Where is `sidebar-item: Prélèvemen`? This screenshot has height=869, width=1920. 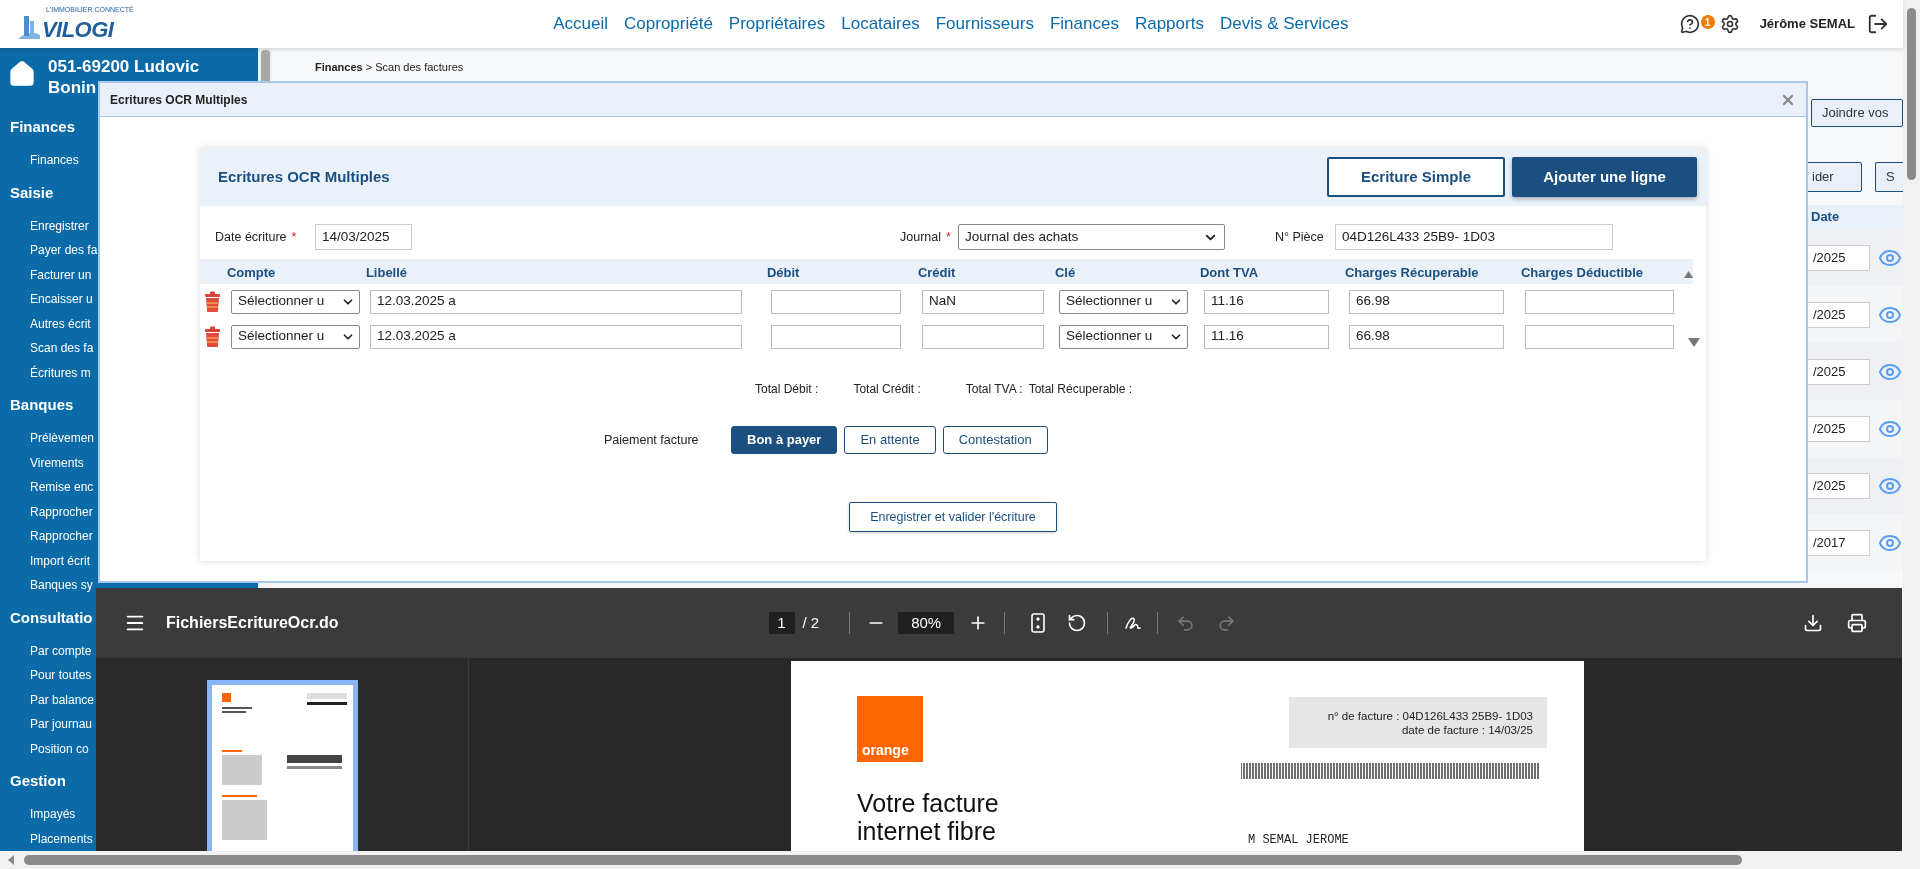
sidebar-item: Prélèvemen is located at coordinates (62, 438).